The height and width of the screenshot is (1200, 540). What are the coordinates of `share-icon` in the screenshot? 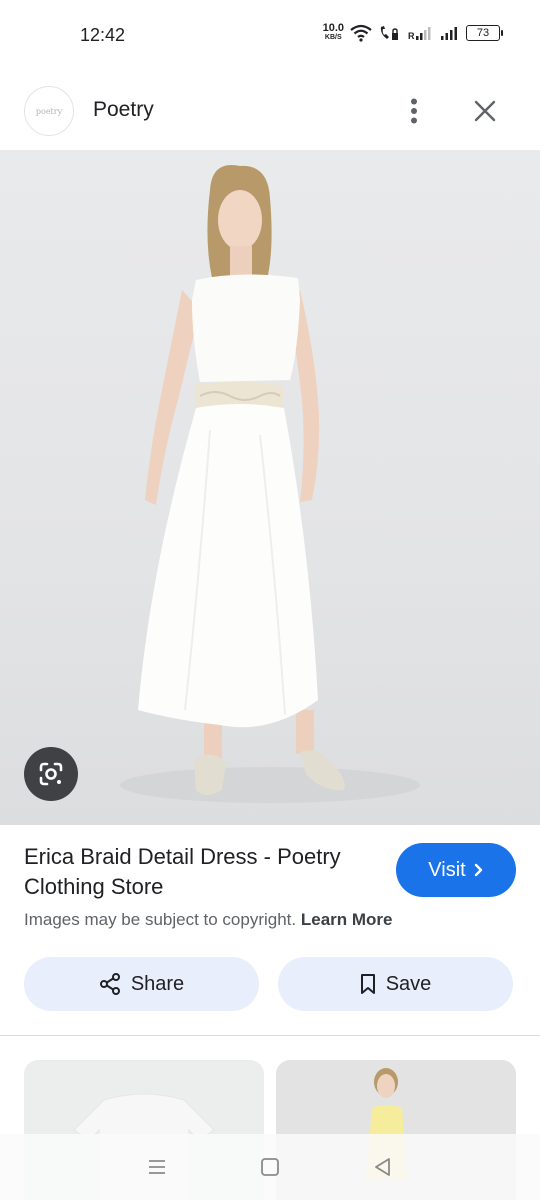 It's located at (109, 984).